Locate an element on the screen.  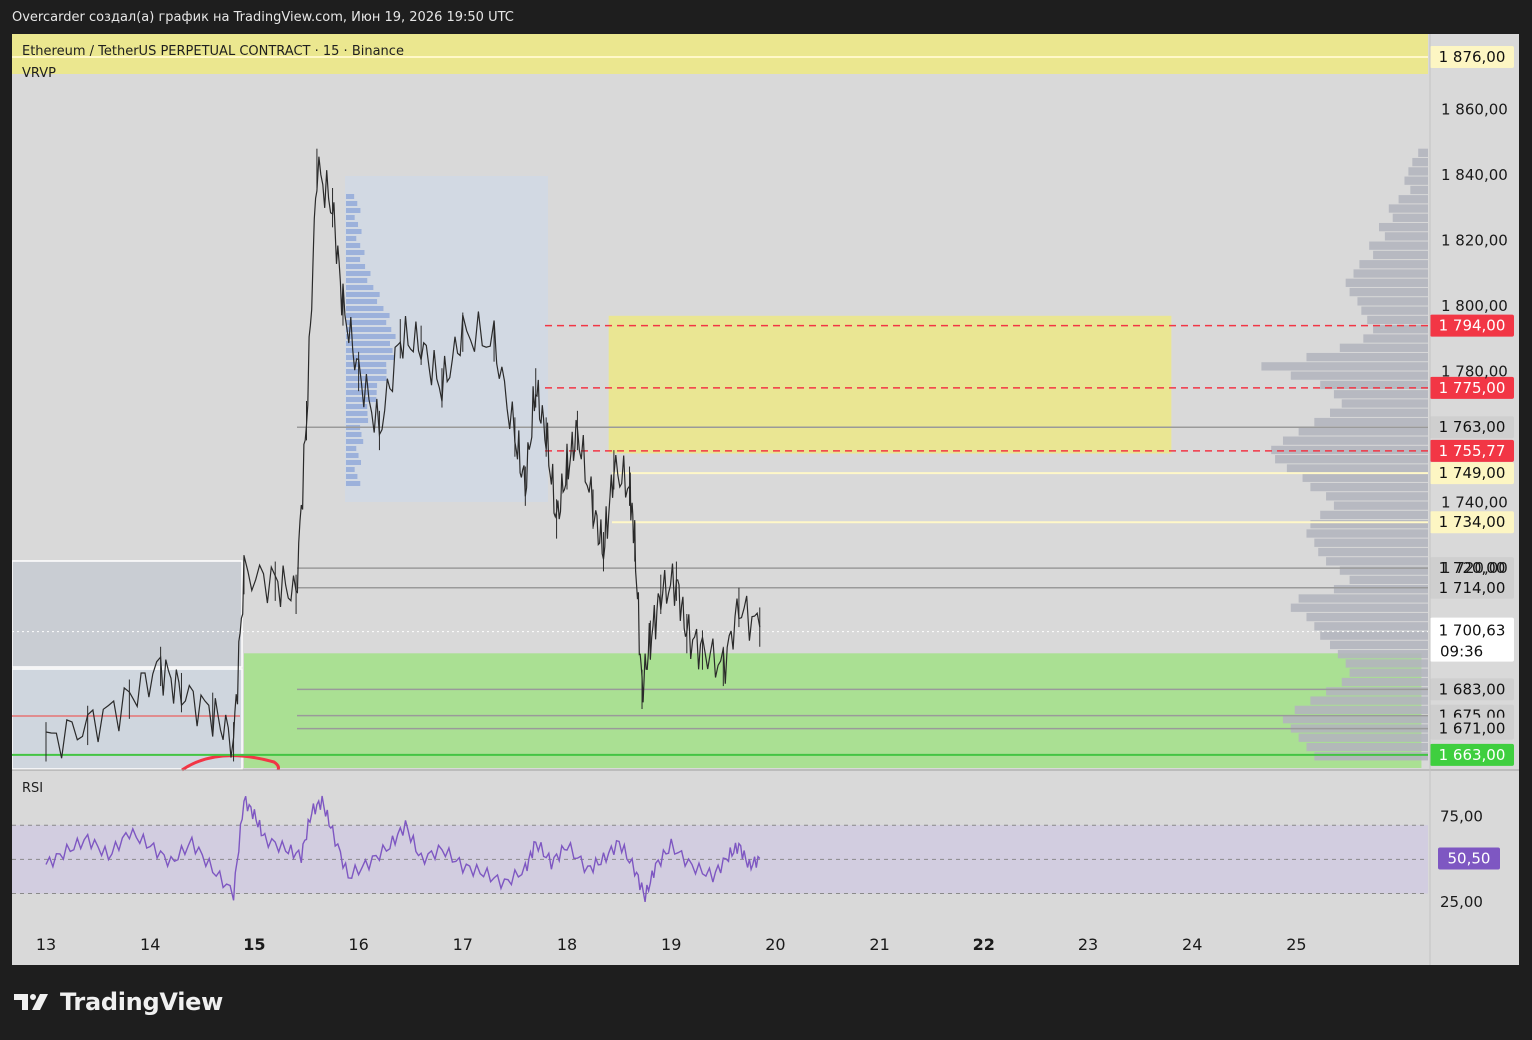
time-tick: 16 is located at coordinates (358, 944).